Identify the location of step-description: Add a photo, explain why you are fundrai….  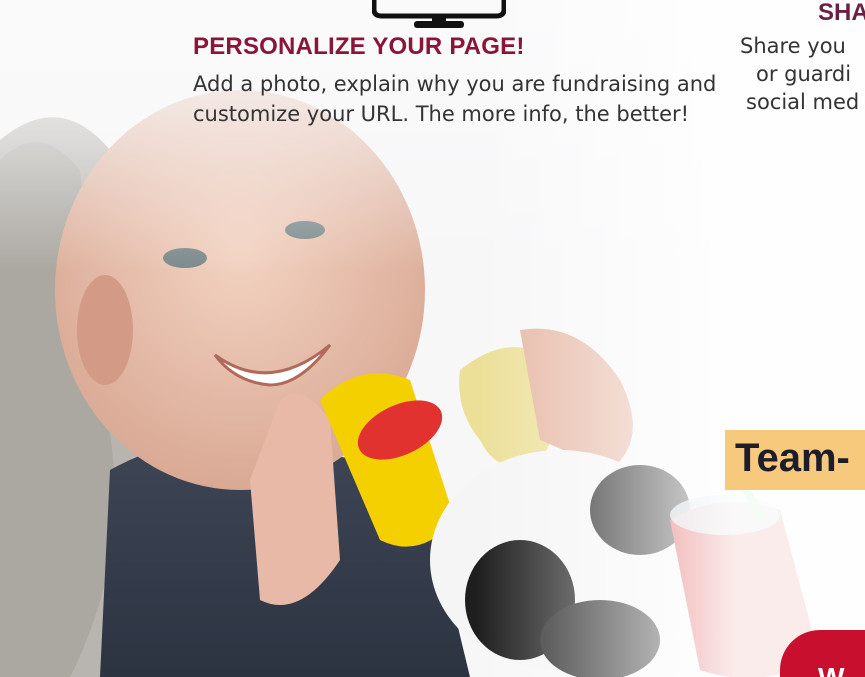
(455, 99).